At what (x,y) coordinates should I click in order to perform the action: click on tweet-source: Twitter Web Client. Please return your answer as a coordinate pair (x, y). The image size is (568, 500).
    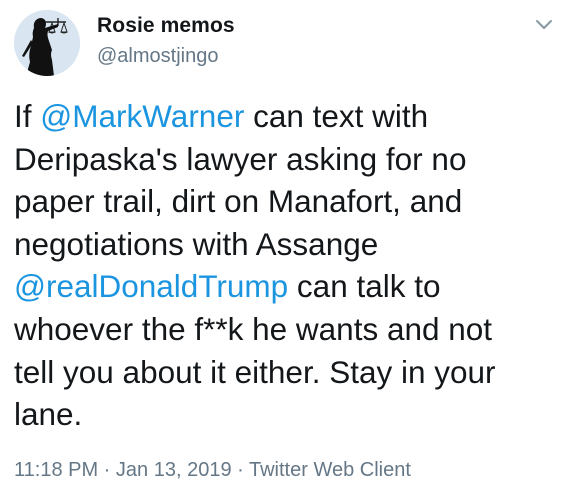
    Looking at the image, I should click on (330, 470).